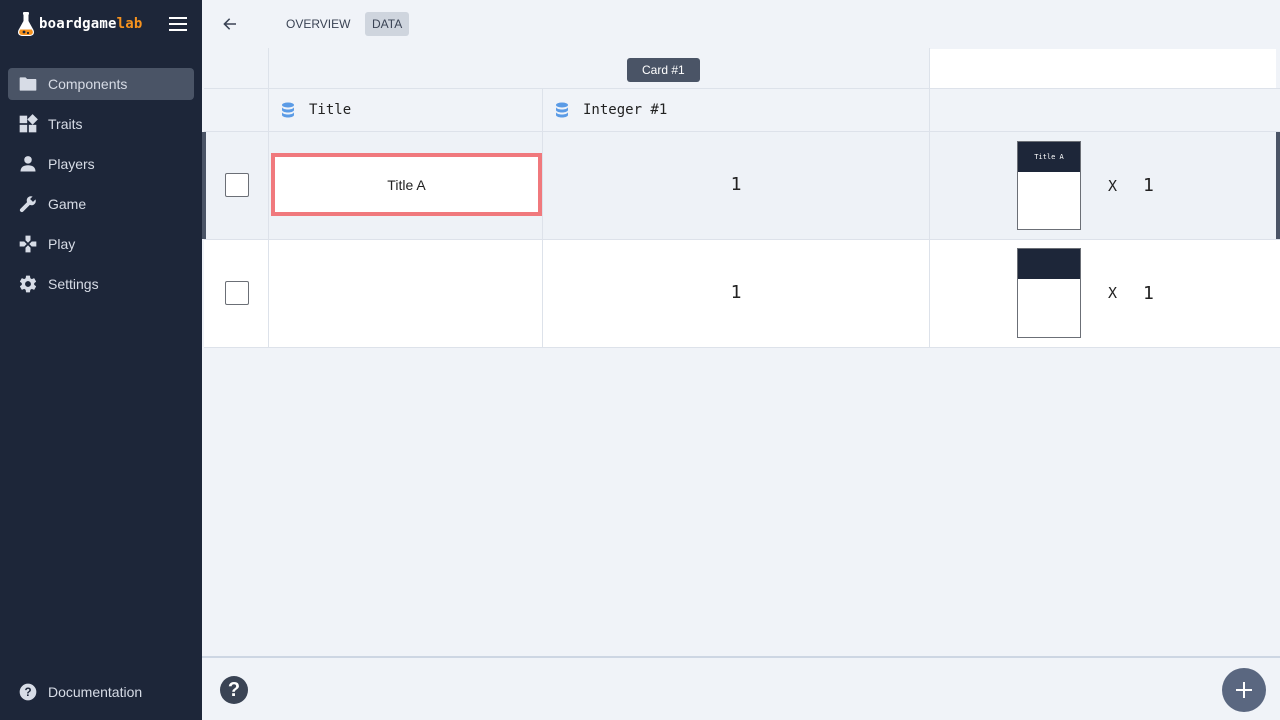 This screenshot has height=720, width=1280. I want to click on wrench-icon, so click(28, 204).